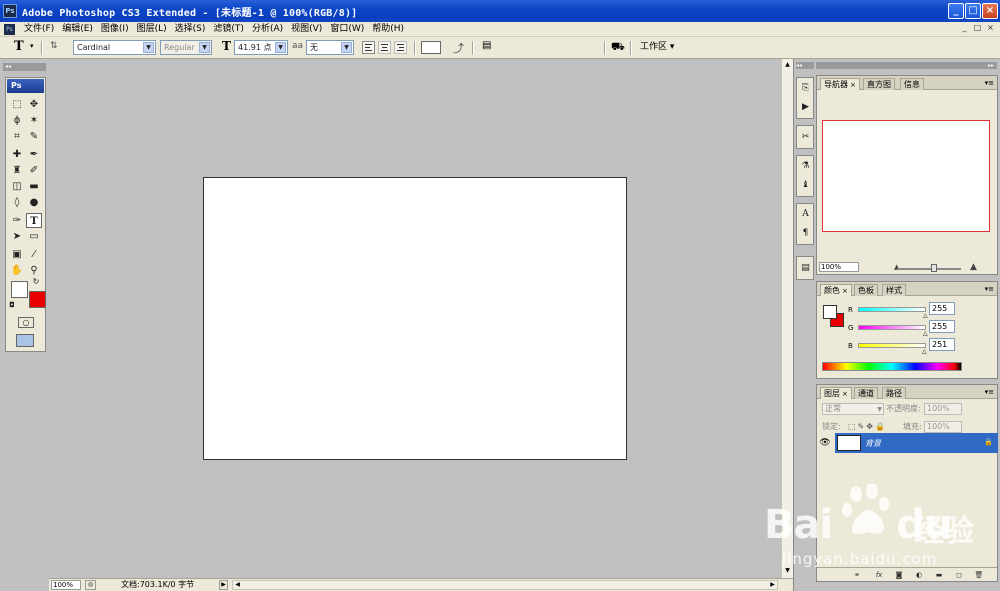 Image resolution: width=1000 pixels, height=591 pixels. Describe the element at coordinates (17, 236) in the screenshot. I see `path-selection-tool-icon: ➤` at that location.